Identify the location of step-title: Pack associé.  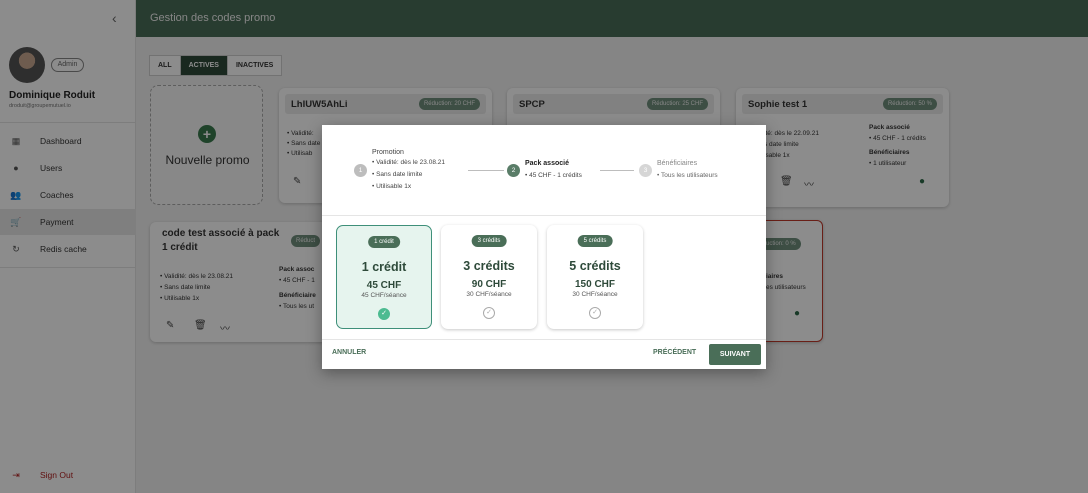
(547, 163).